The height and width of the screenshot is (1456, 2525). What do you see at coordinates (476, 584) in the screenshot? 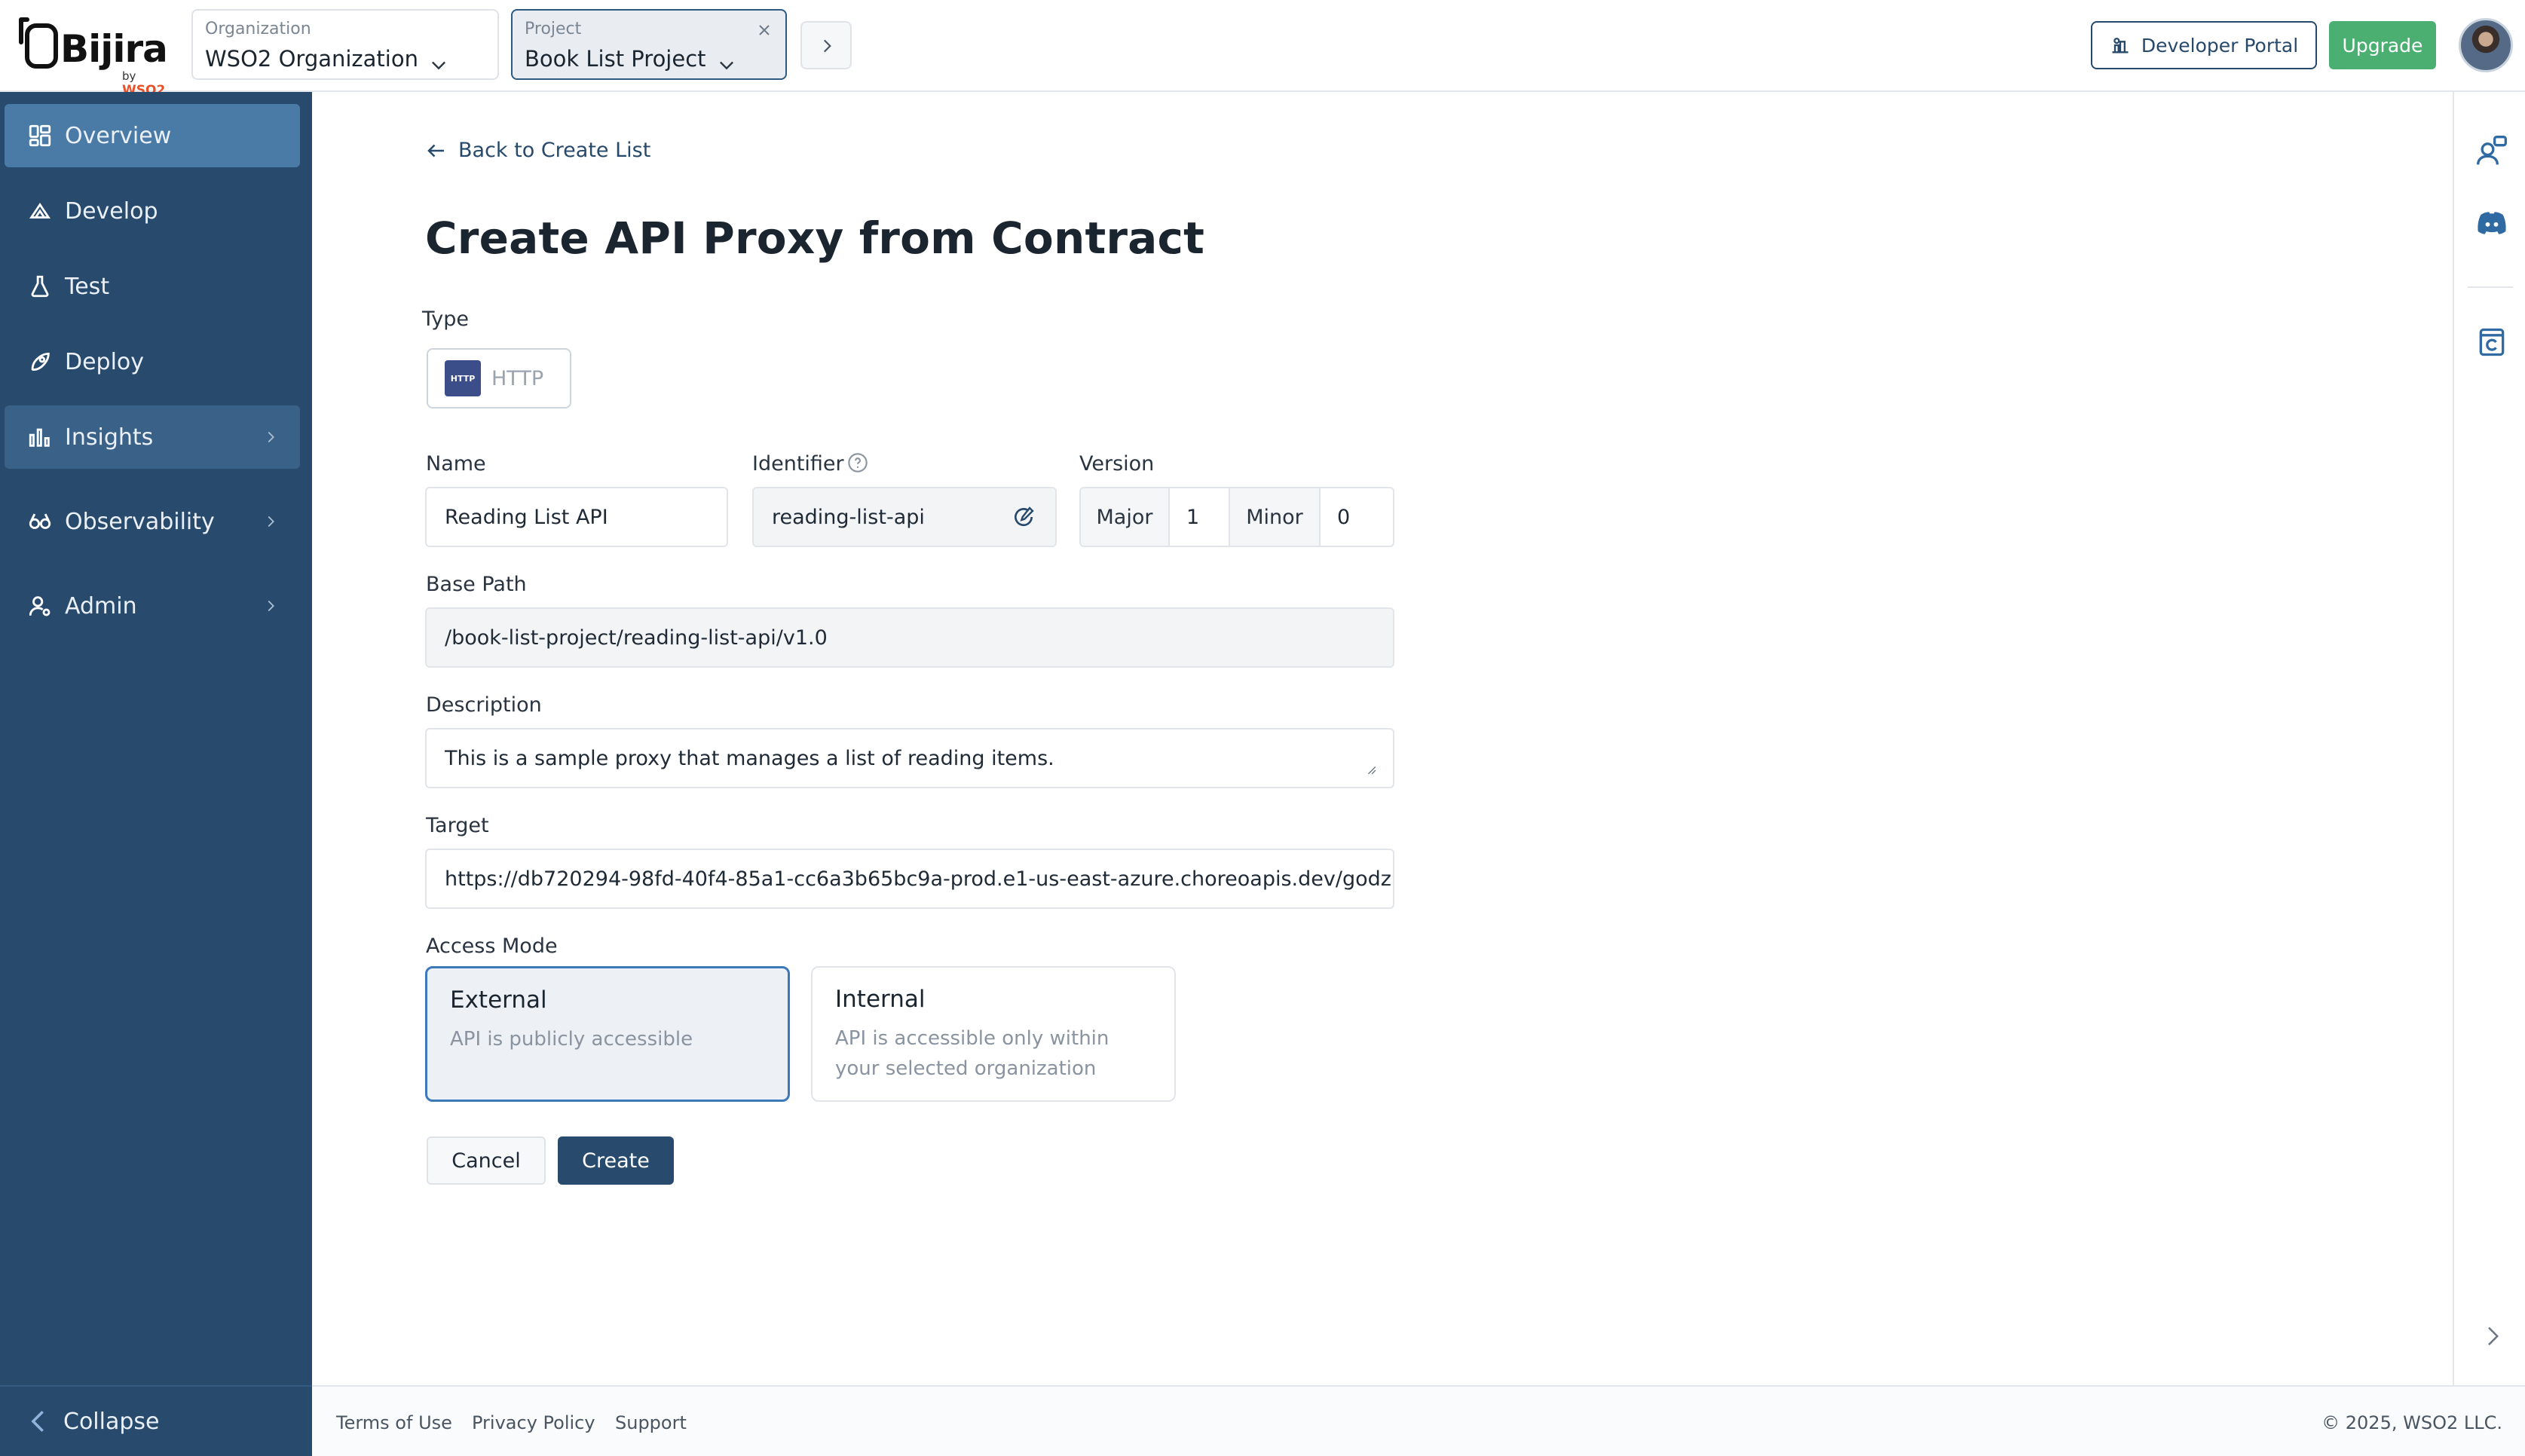
I see `base-path-label: Base Path` at bounding box center [476, 584].